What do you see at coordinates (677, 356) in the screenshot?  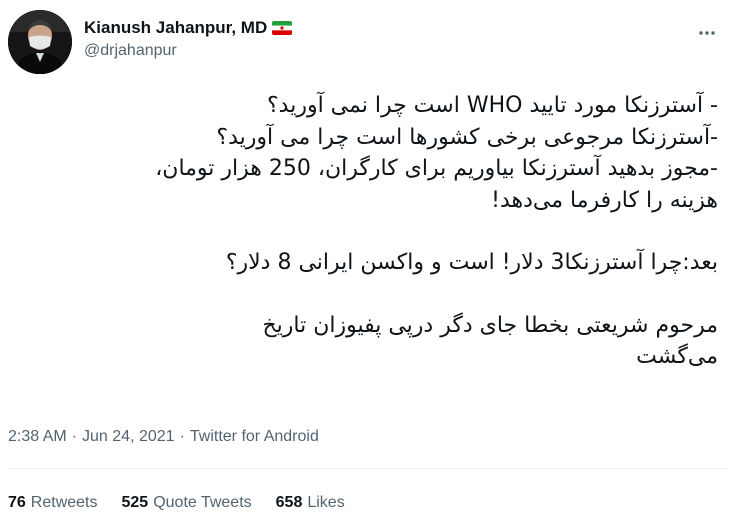 I see `tweet-line: می‌گشت` at bounding box center [677, 356].